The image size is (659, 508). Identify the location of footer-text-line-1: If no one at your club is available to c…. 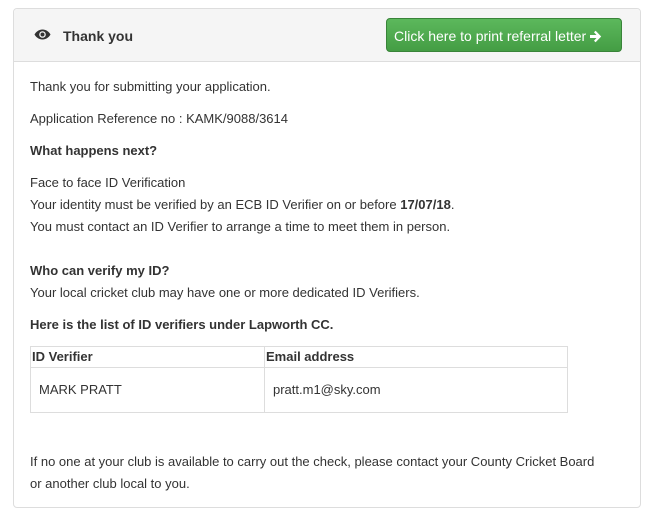
(312, 461).